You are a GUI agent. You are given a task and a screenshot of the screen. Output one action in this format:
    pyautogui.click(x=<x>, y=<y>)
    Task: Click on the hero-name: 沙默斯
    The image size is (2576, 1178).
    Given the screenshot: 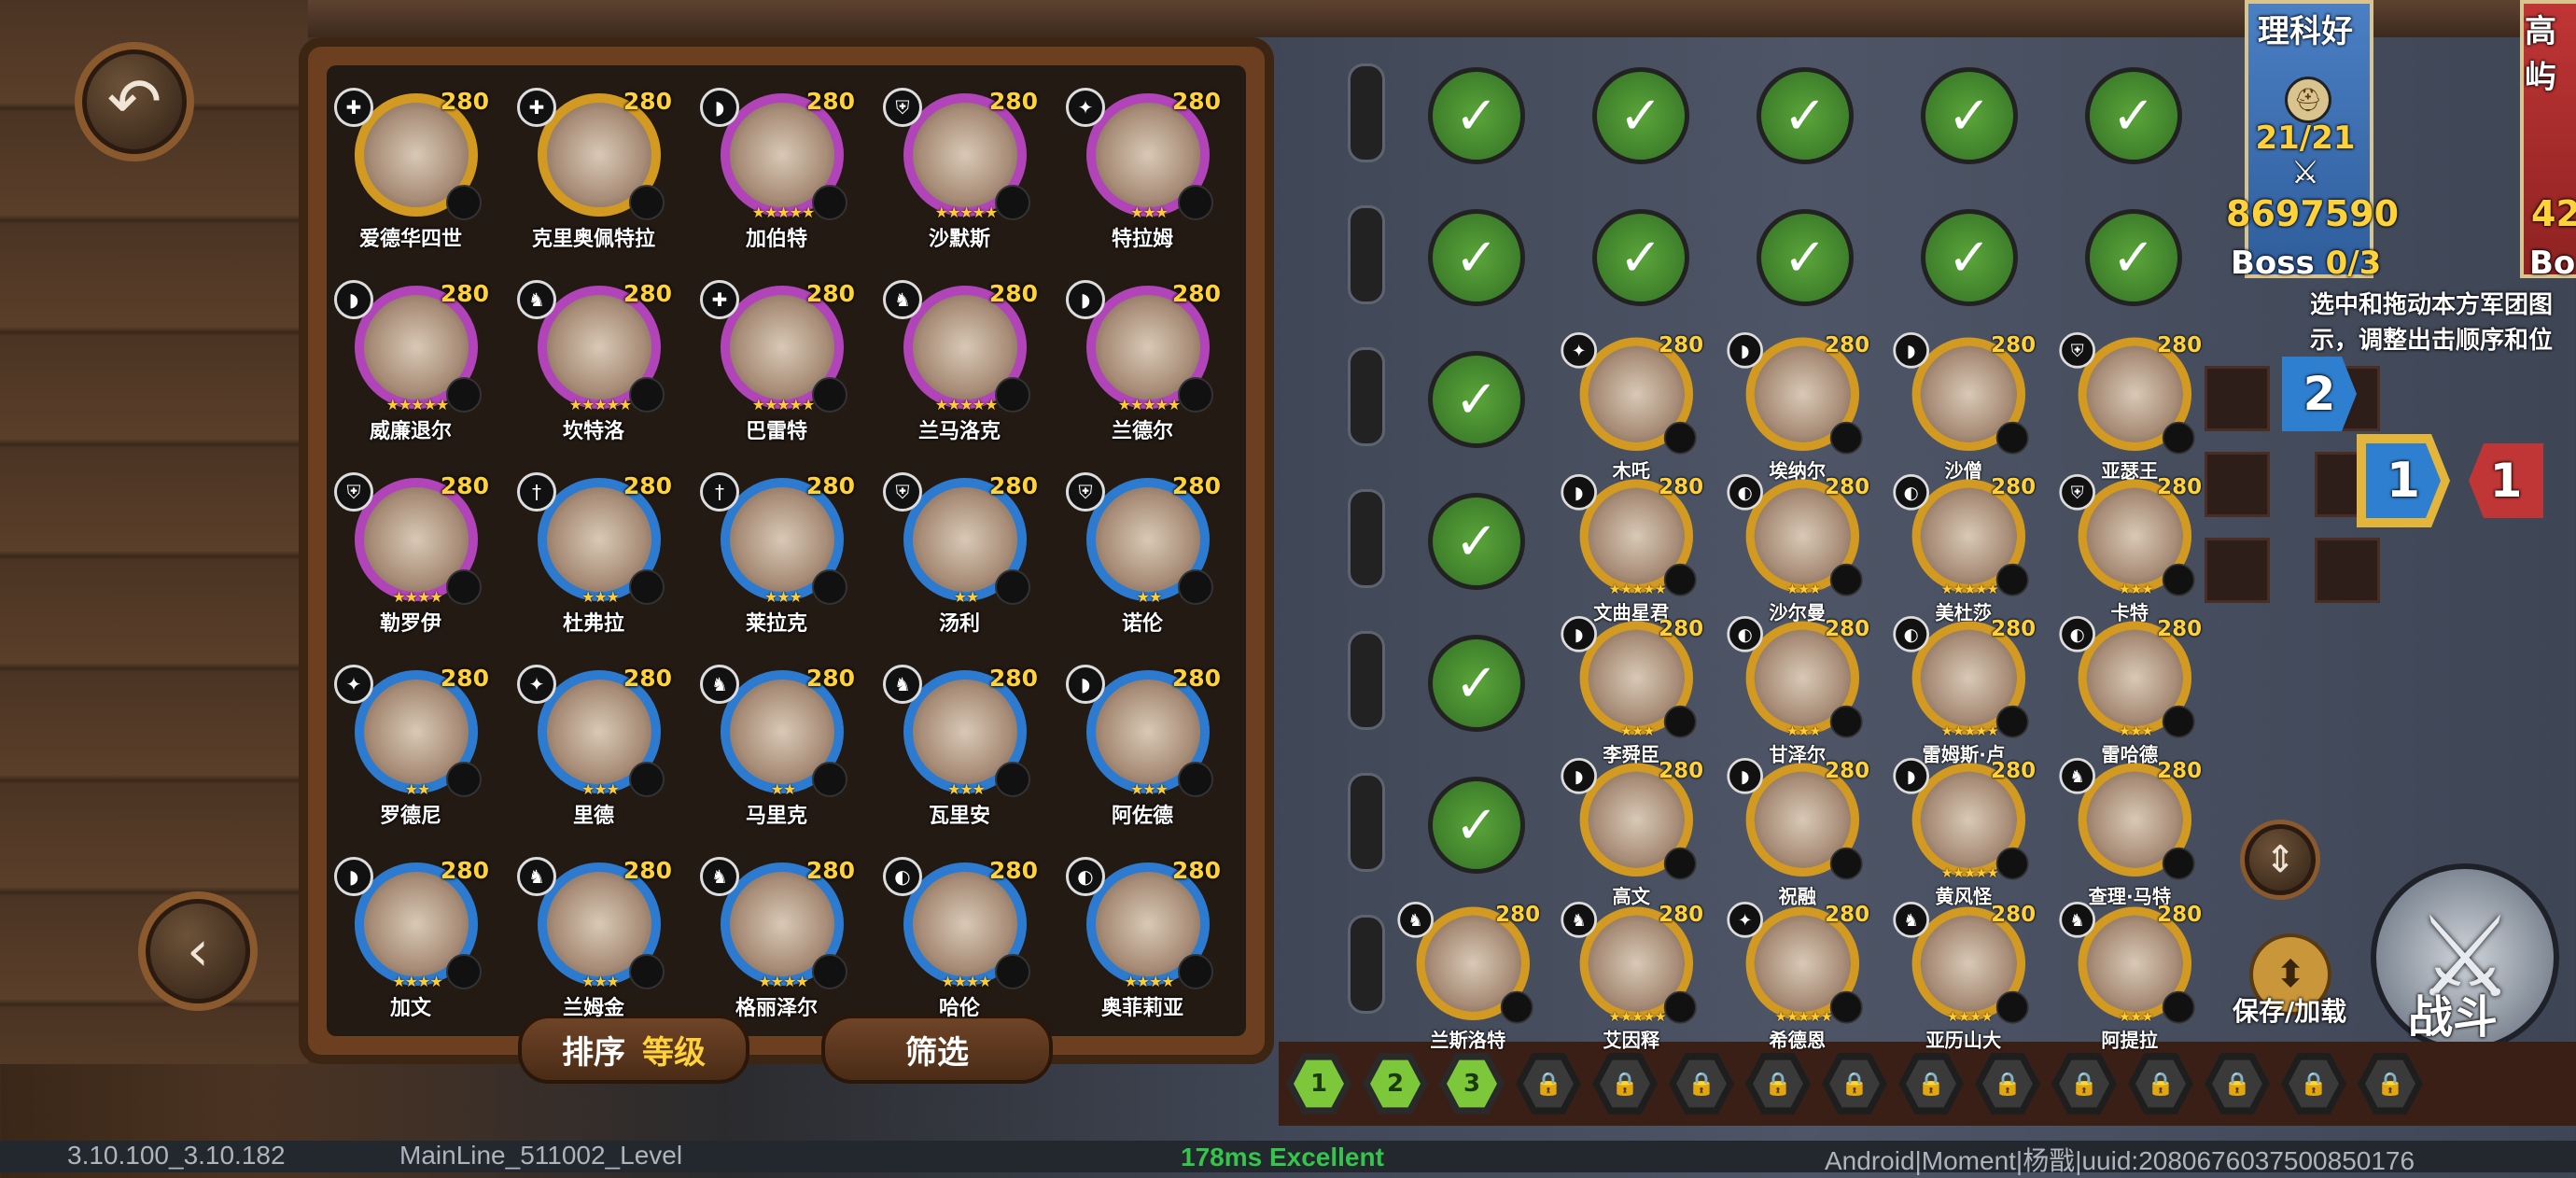 What is the action you would take?
    pyautogui.click(x=959, y=240)
    